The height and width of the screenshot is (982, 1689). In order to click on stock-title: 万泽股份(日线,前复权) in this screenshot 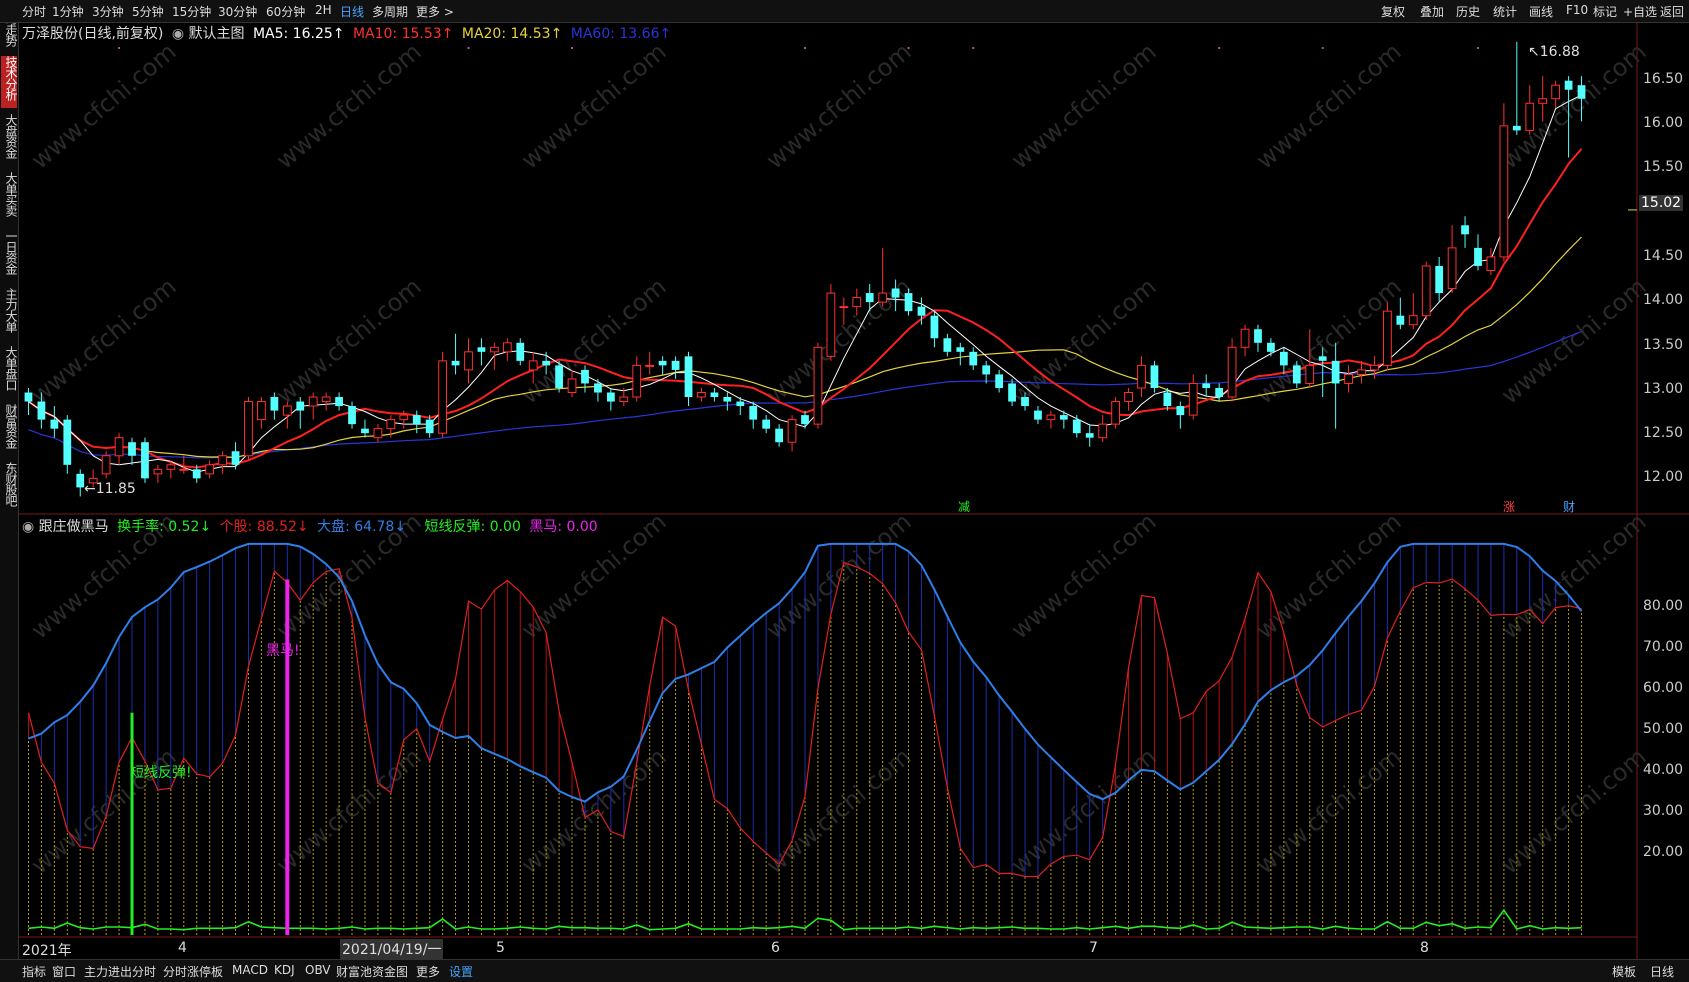, I will do `click(93, 34)`.